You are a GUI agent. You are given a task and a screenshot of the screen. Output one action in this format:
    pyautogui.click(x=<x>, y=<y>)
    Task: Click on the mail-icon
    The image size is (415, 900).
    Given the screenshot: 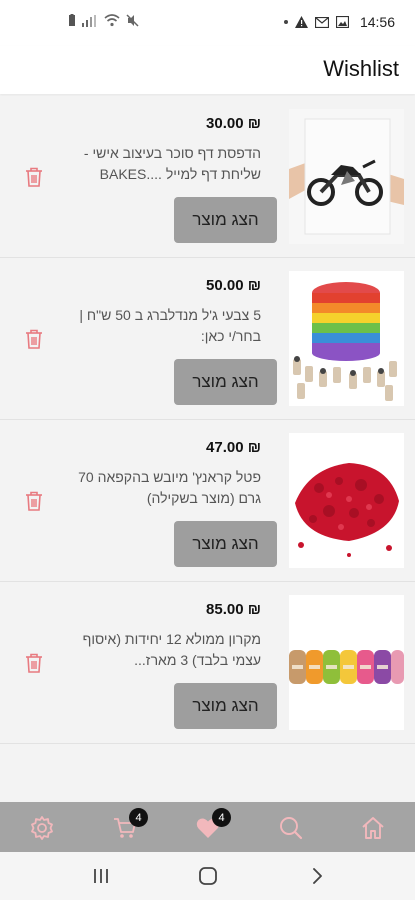 What is the action you would take?
    pyautogui.click(x=321, y=22)
    